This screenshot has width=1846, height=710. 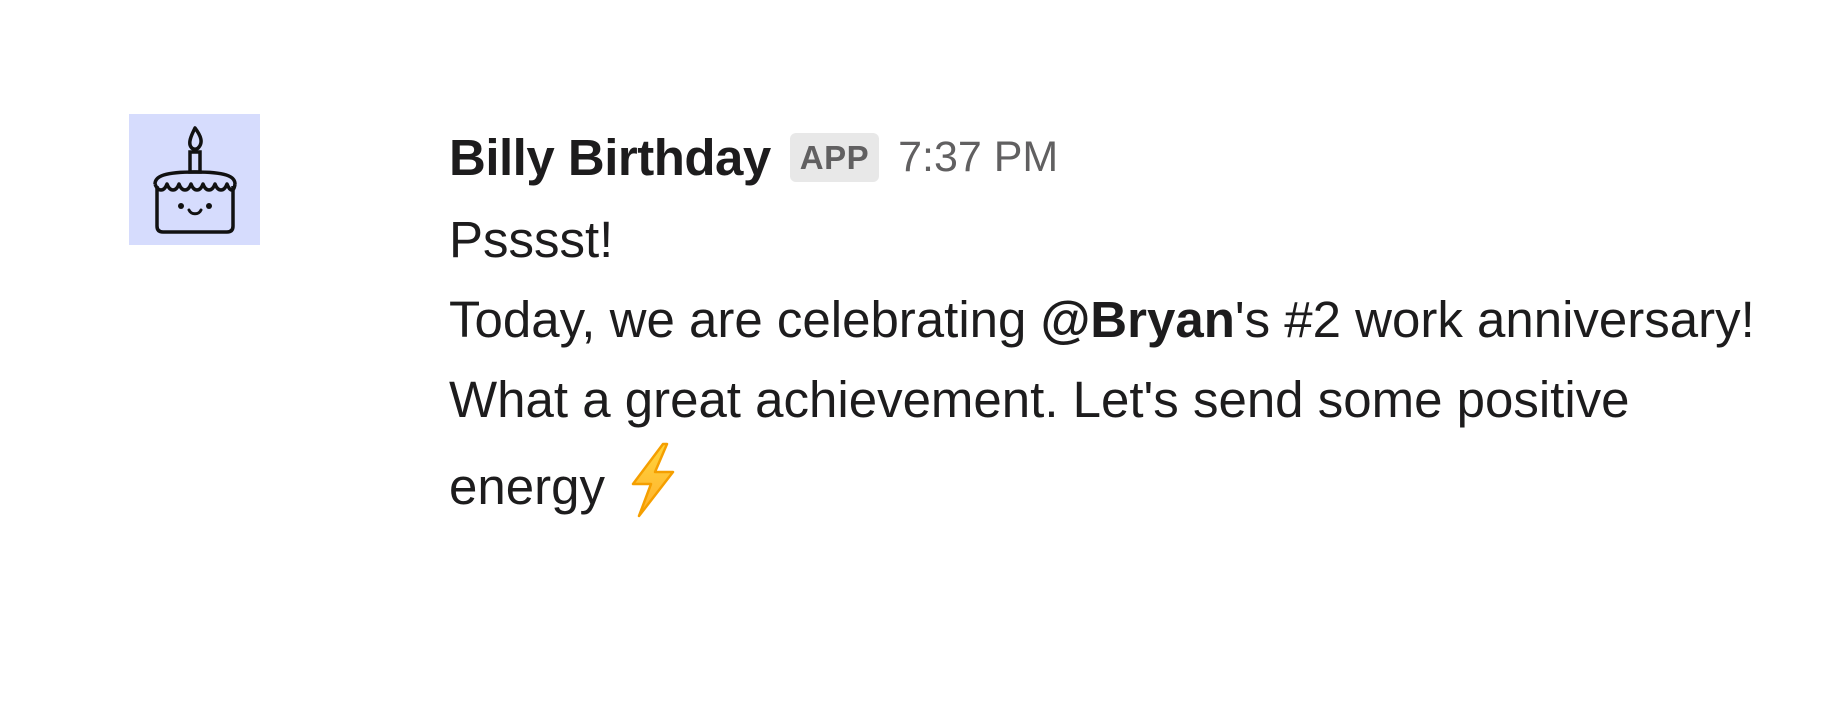 What do you see at coordinates (527, 486) in the screenshot?
I see `message-text: energy` at bounding box center [527, 486].